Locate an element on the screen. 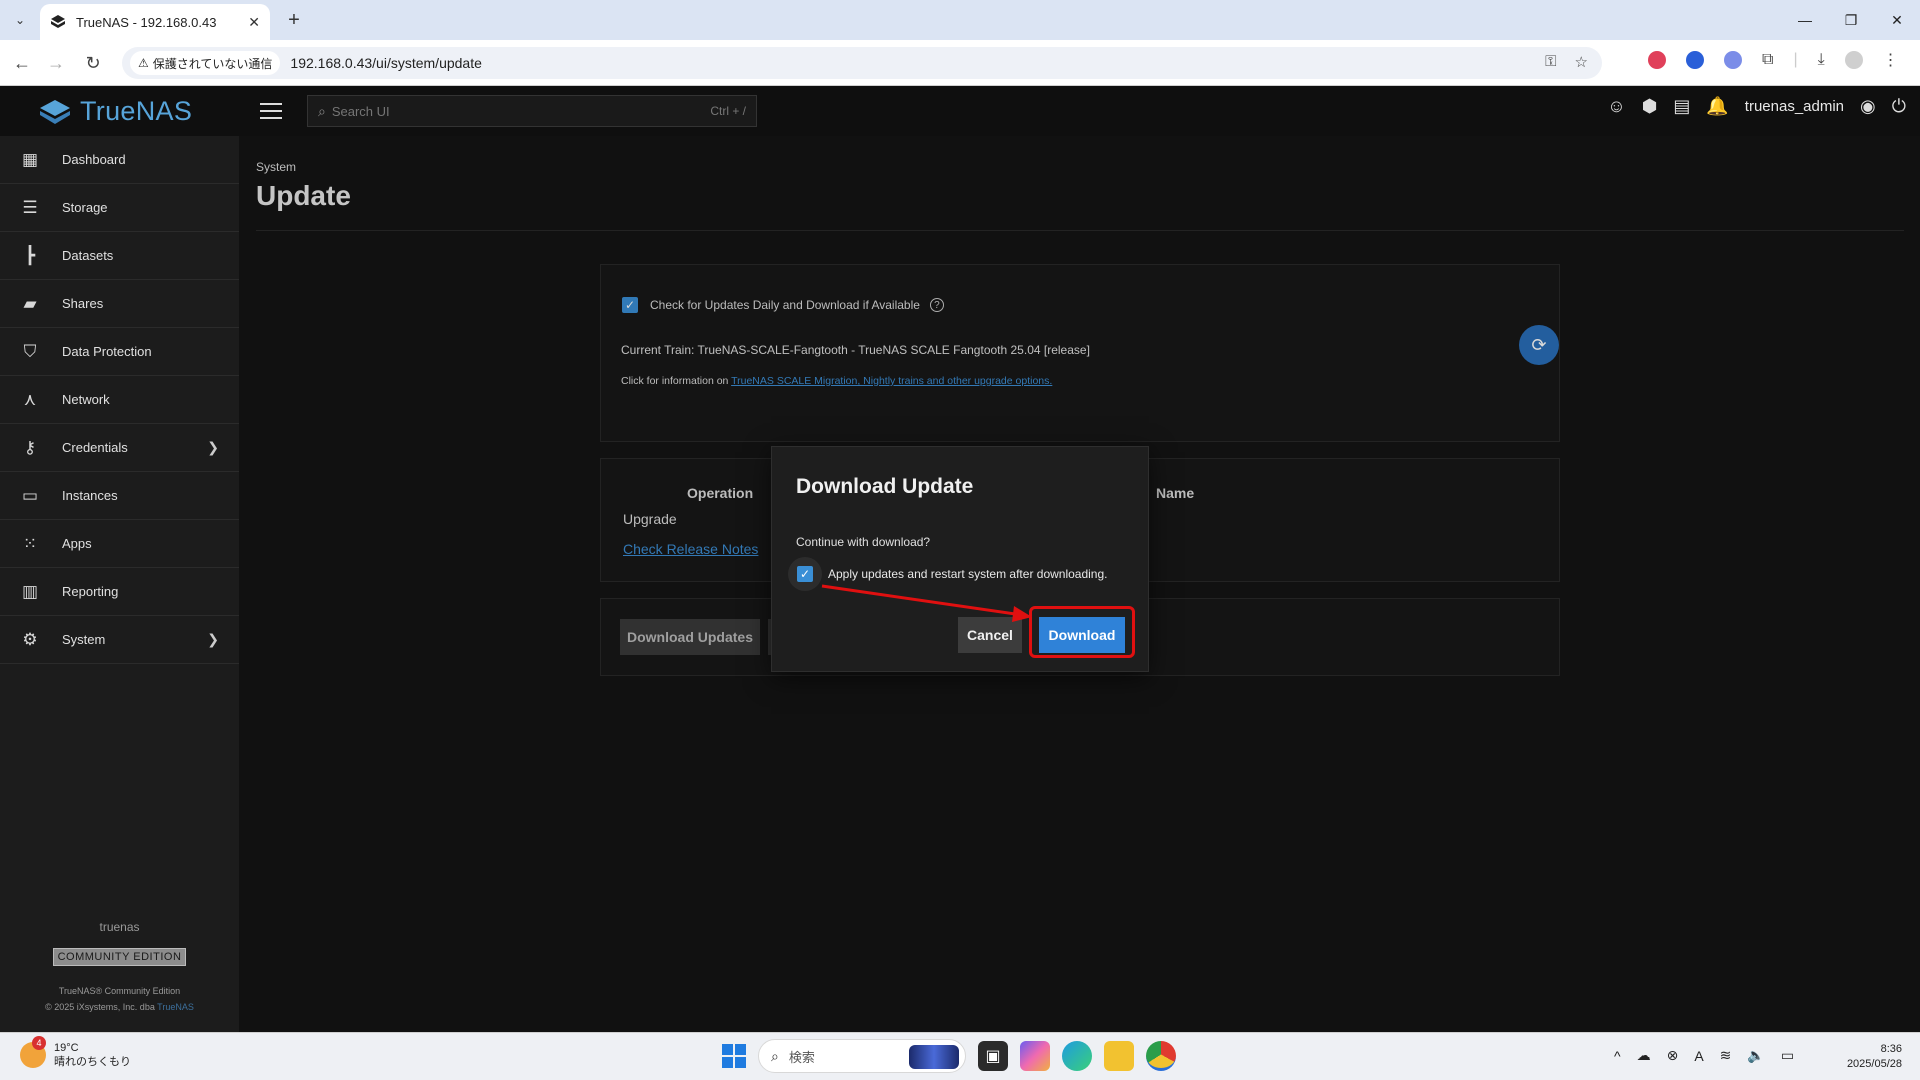  power-icon: ⏻ is located at coordinates (1899, 106).